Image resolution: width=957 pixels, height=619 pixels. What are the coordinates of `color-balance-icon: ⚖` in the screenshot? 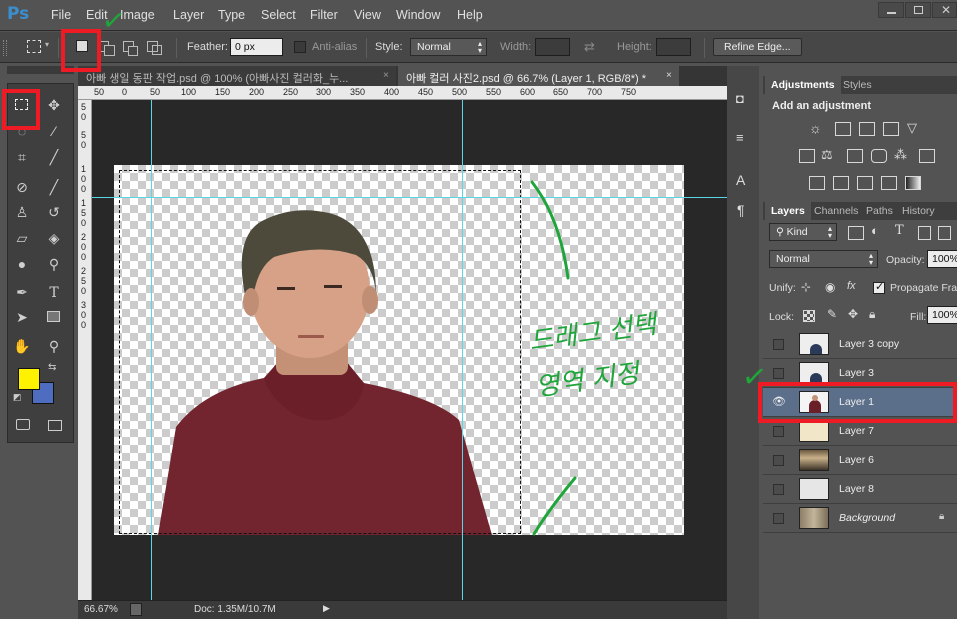 It's located at (827, 155).